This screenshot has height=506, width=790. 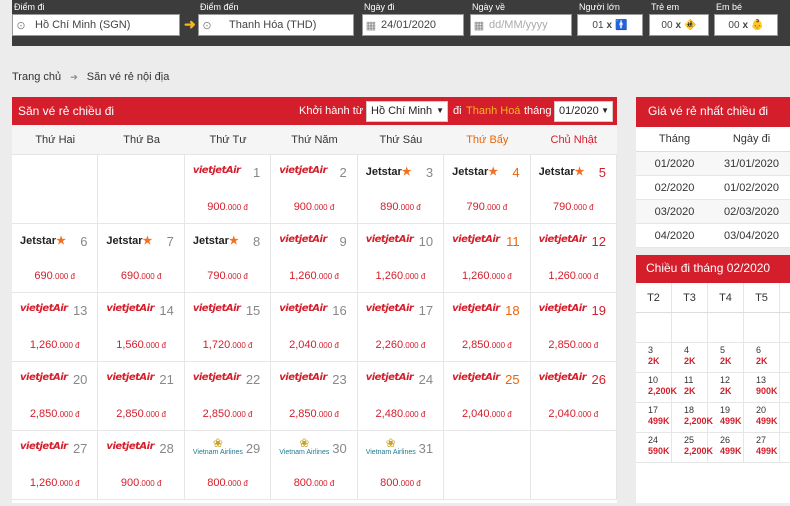 I want to click on mini-day-cell: 5 2K, so click(x=726, y=358).